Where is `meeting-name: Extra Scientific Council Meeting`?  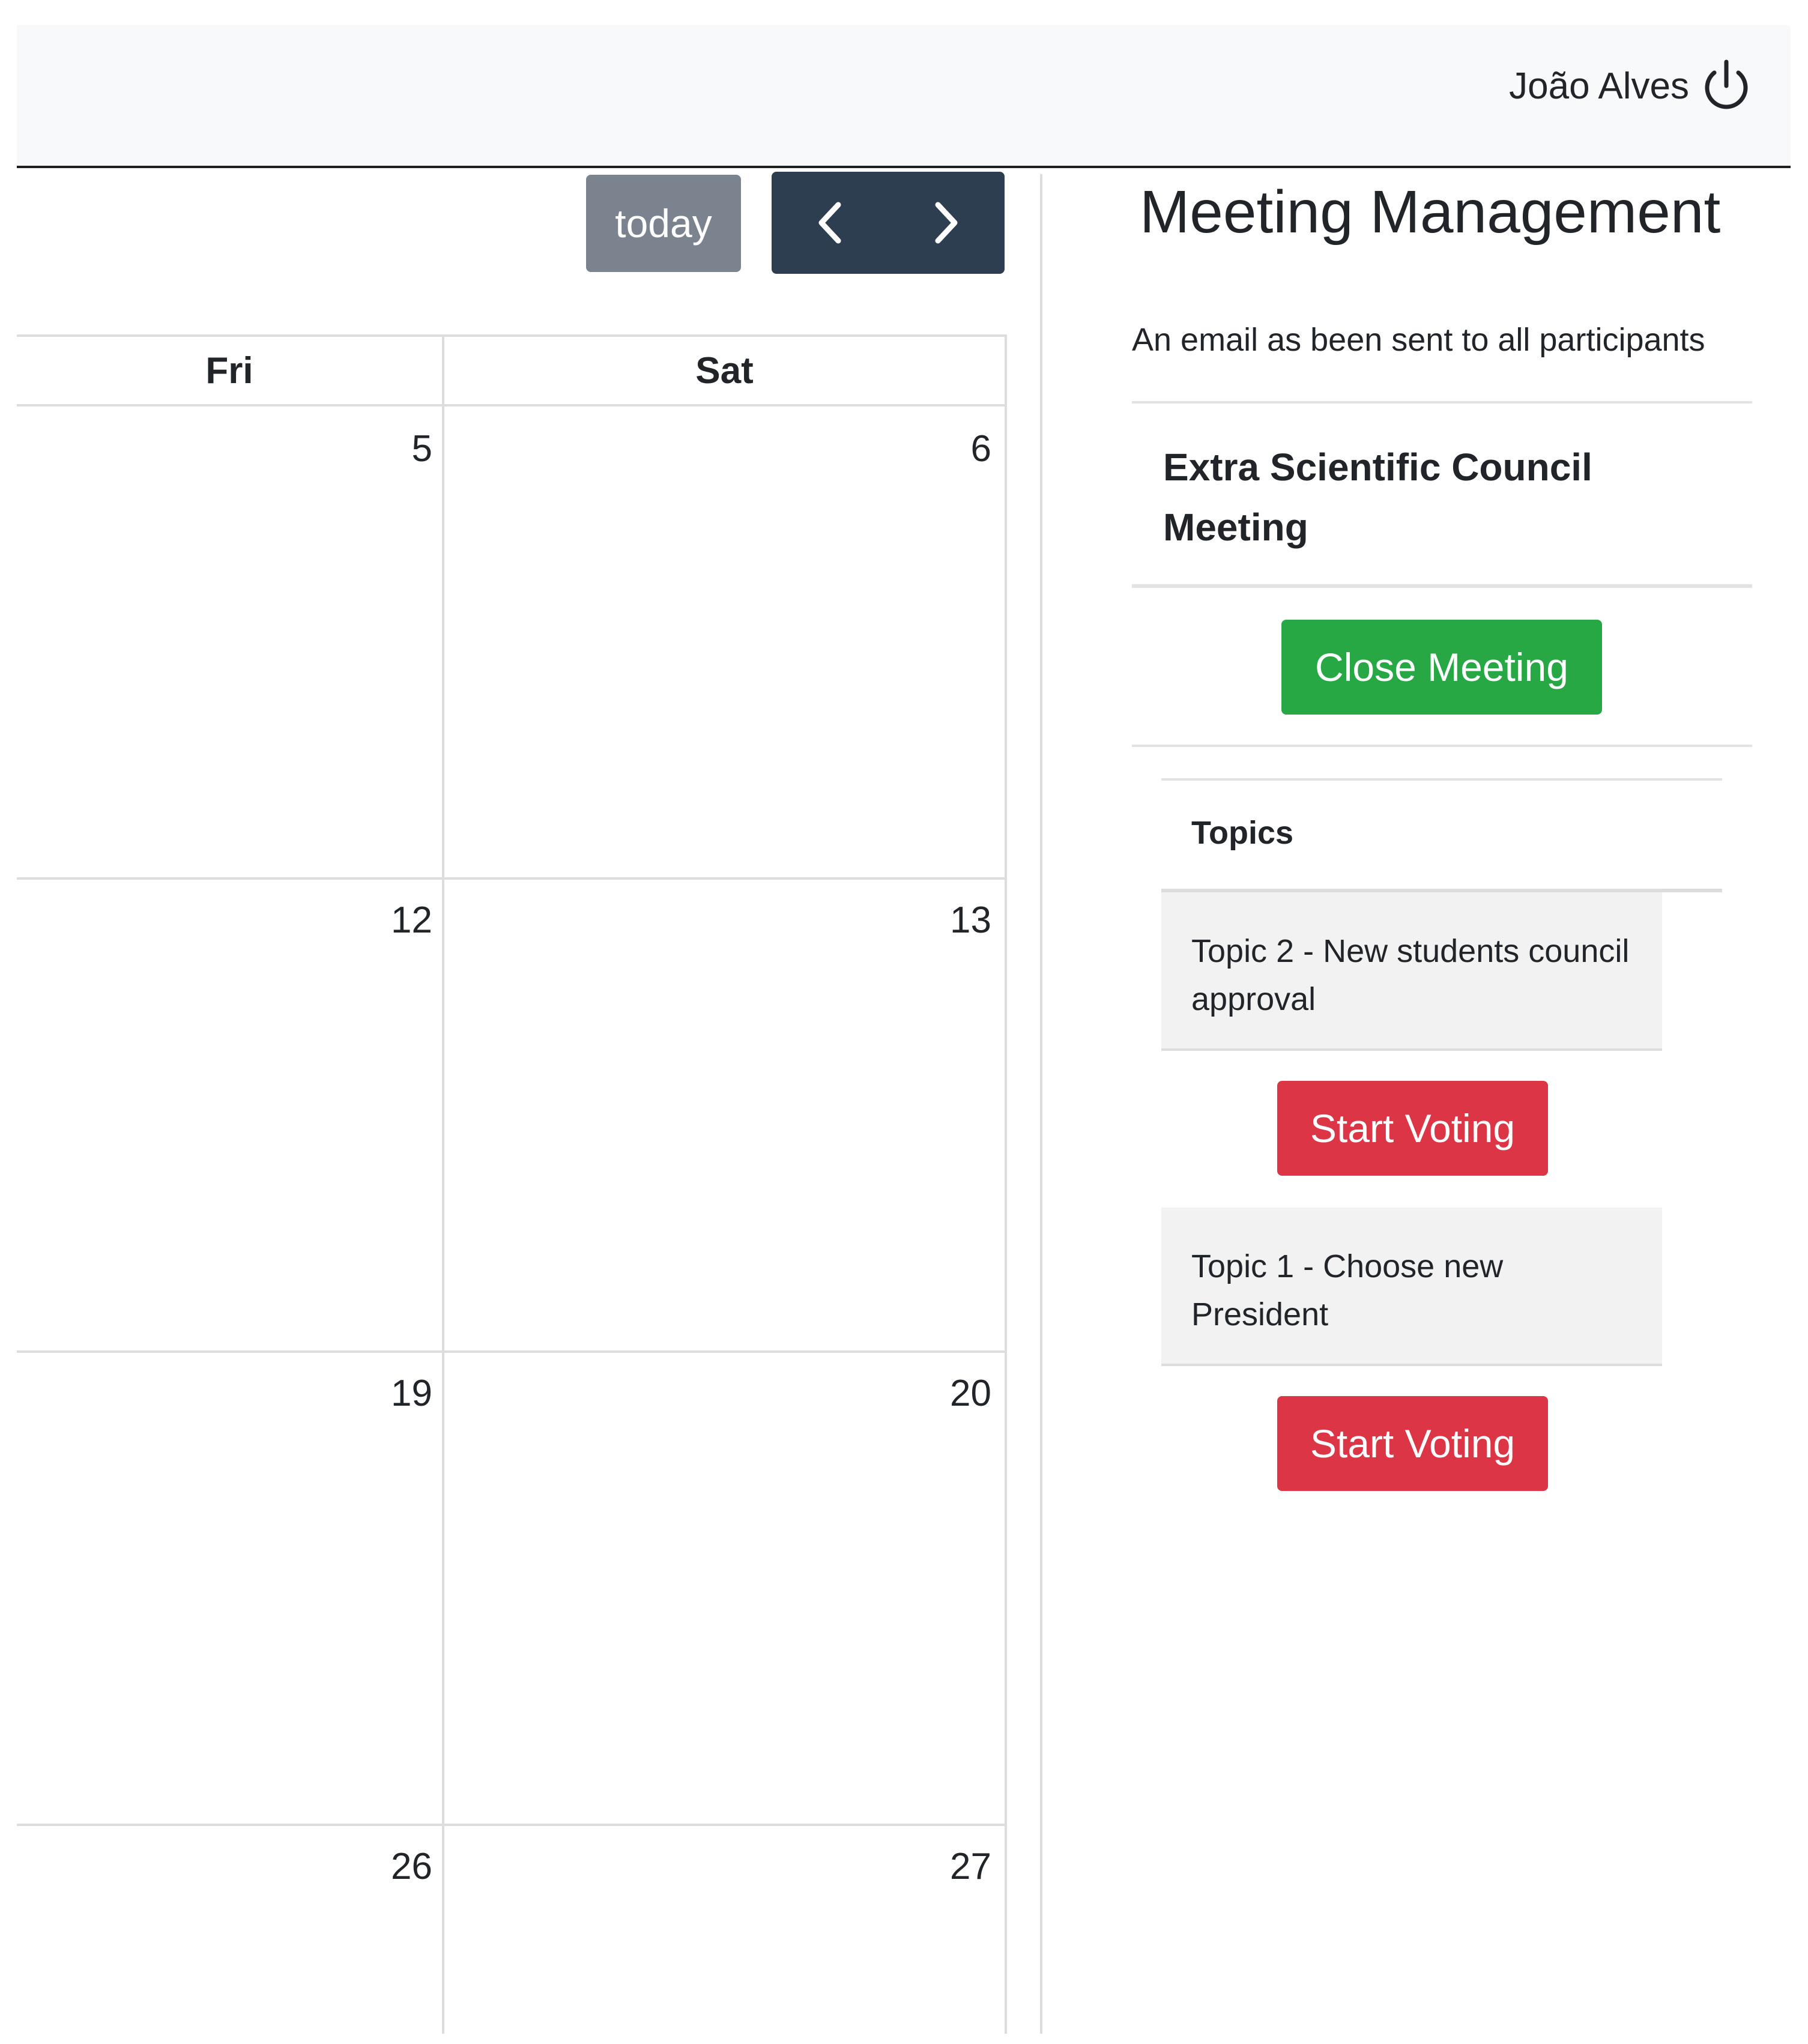 meeting-name: Extra Scientific Council Meeting is located at coordinates (1378, 497).